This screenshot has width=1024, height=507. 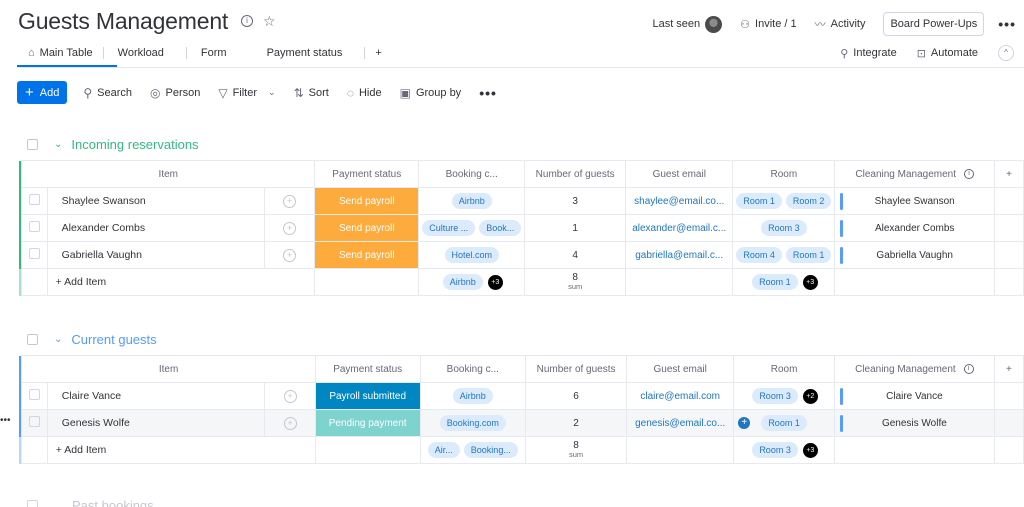 What do you see at coordinates (575, 255) in the screenshot?
I see `guests-cell: 4` at bounding box center [575, 255].